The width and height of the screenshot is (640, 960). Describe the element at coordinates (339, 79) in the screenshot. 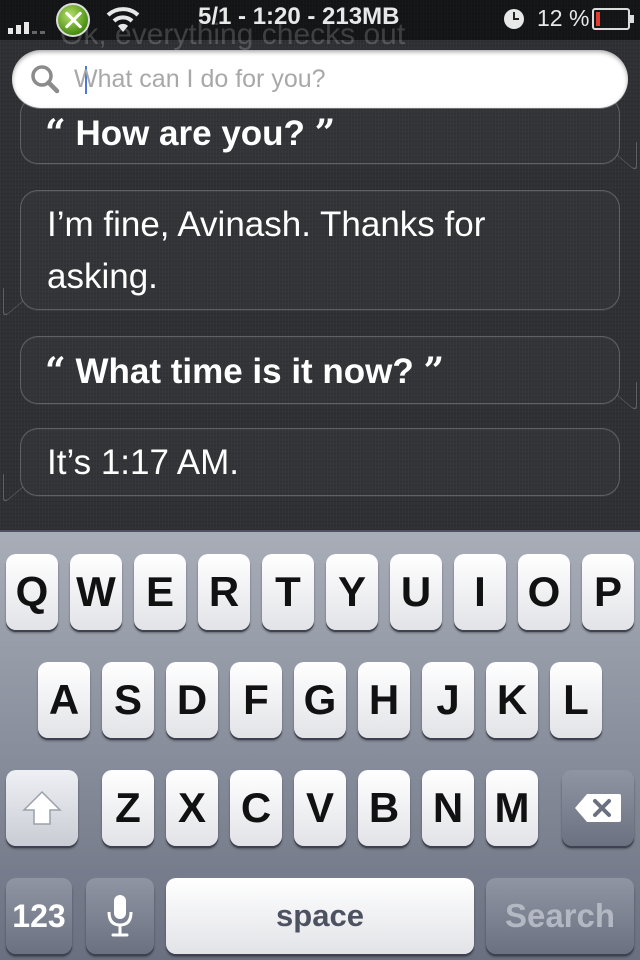

I see `search-input` at that location.